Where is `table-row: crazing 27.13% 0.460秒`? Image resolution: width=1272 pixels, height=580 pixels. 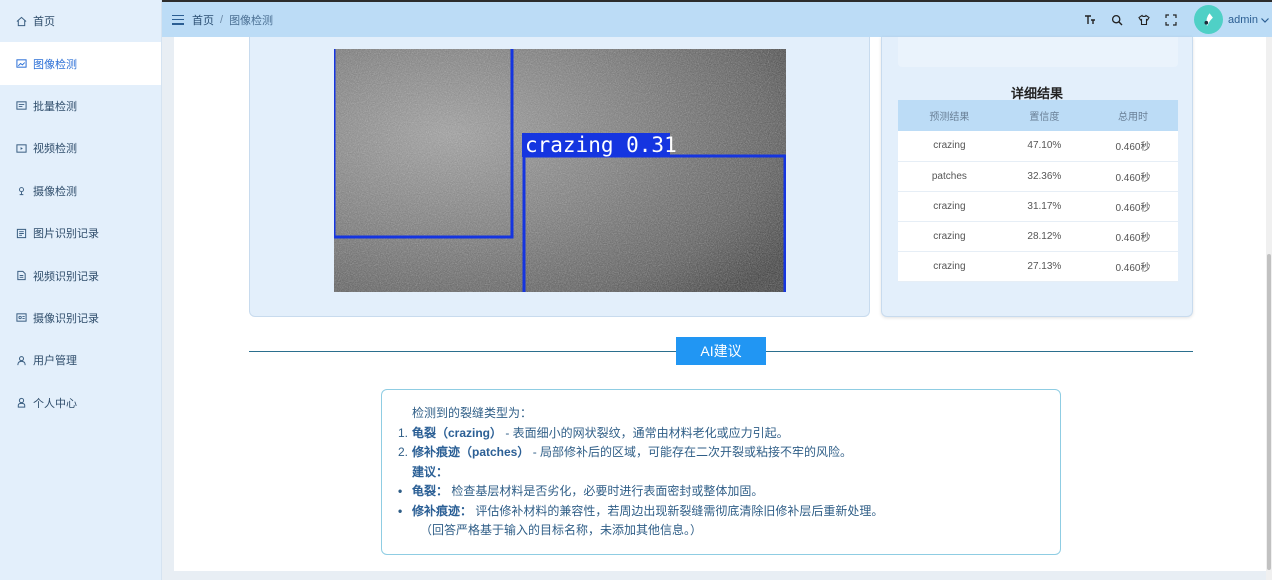
table-row: crazing 27.13% 0.460秒 is located at coordinates (1038, 266).